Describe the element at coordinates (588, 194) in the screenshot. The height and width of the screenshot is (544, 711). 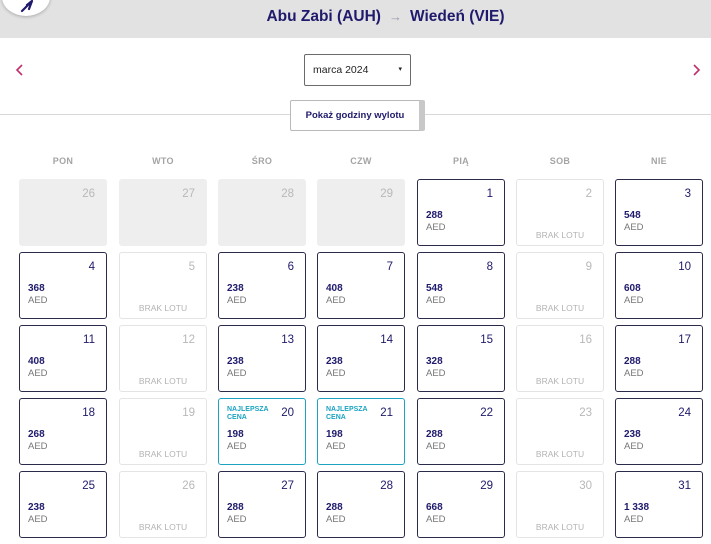
I see `day-number: 2` at that location.